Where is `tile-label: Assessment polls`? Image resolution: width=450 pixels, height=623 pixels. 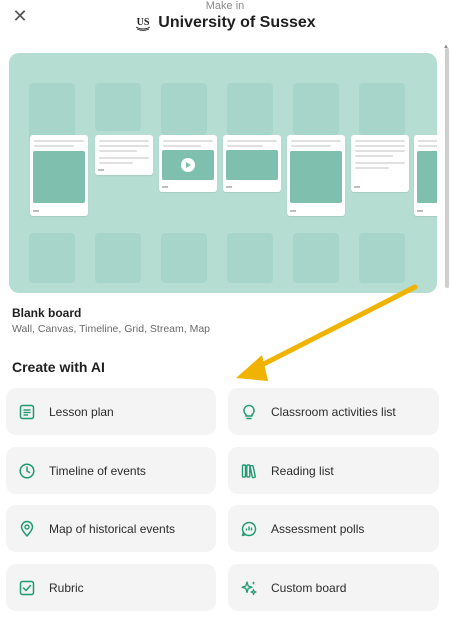
tile-label: Assessment polls is located at coordinates (318, 528).